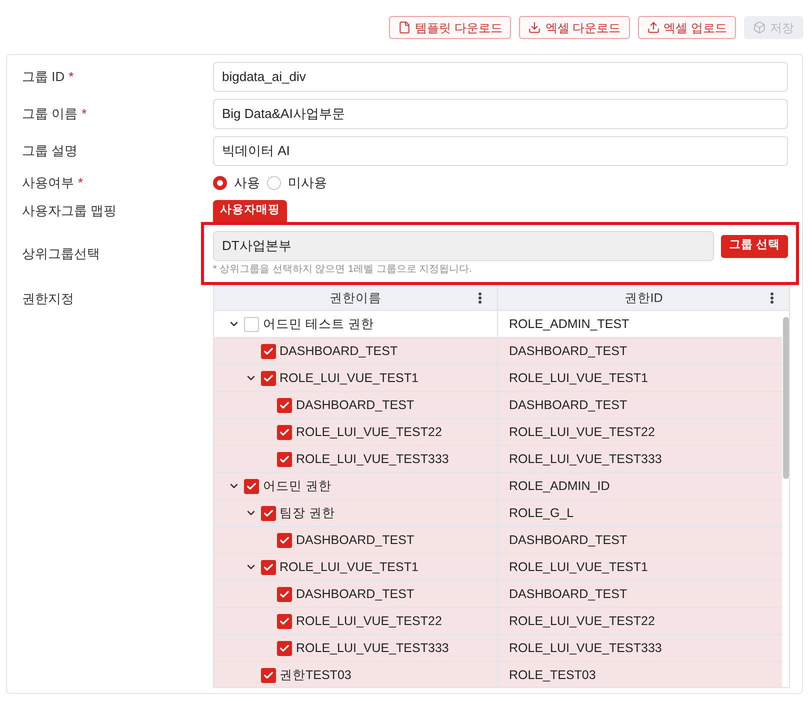  What do you see at coordinates (70, 211) in the screenshot?
I see `field-label: 사용자그룹 맵핑` at bounding box center [70, 211].